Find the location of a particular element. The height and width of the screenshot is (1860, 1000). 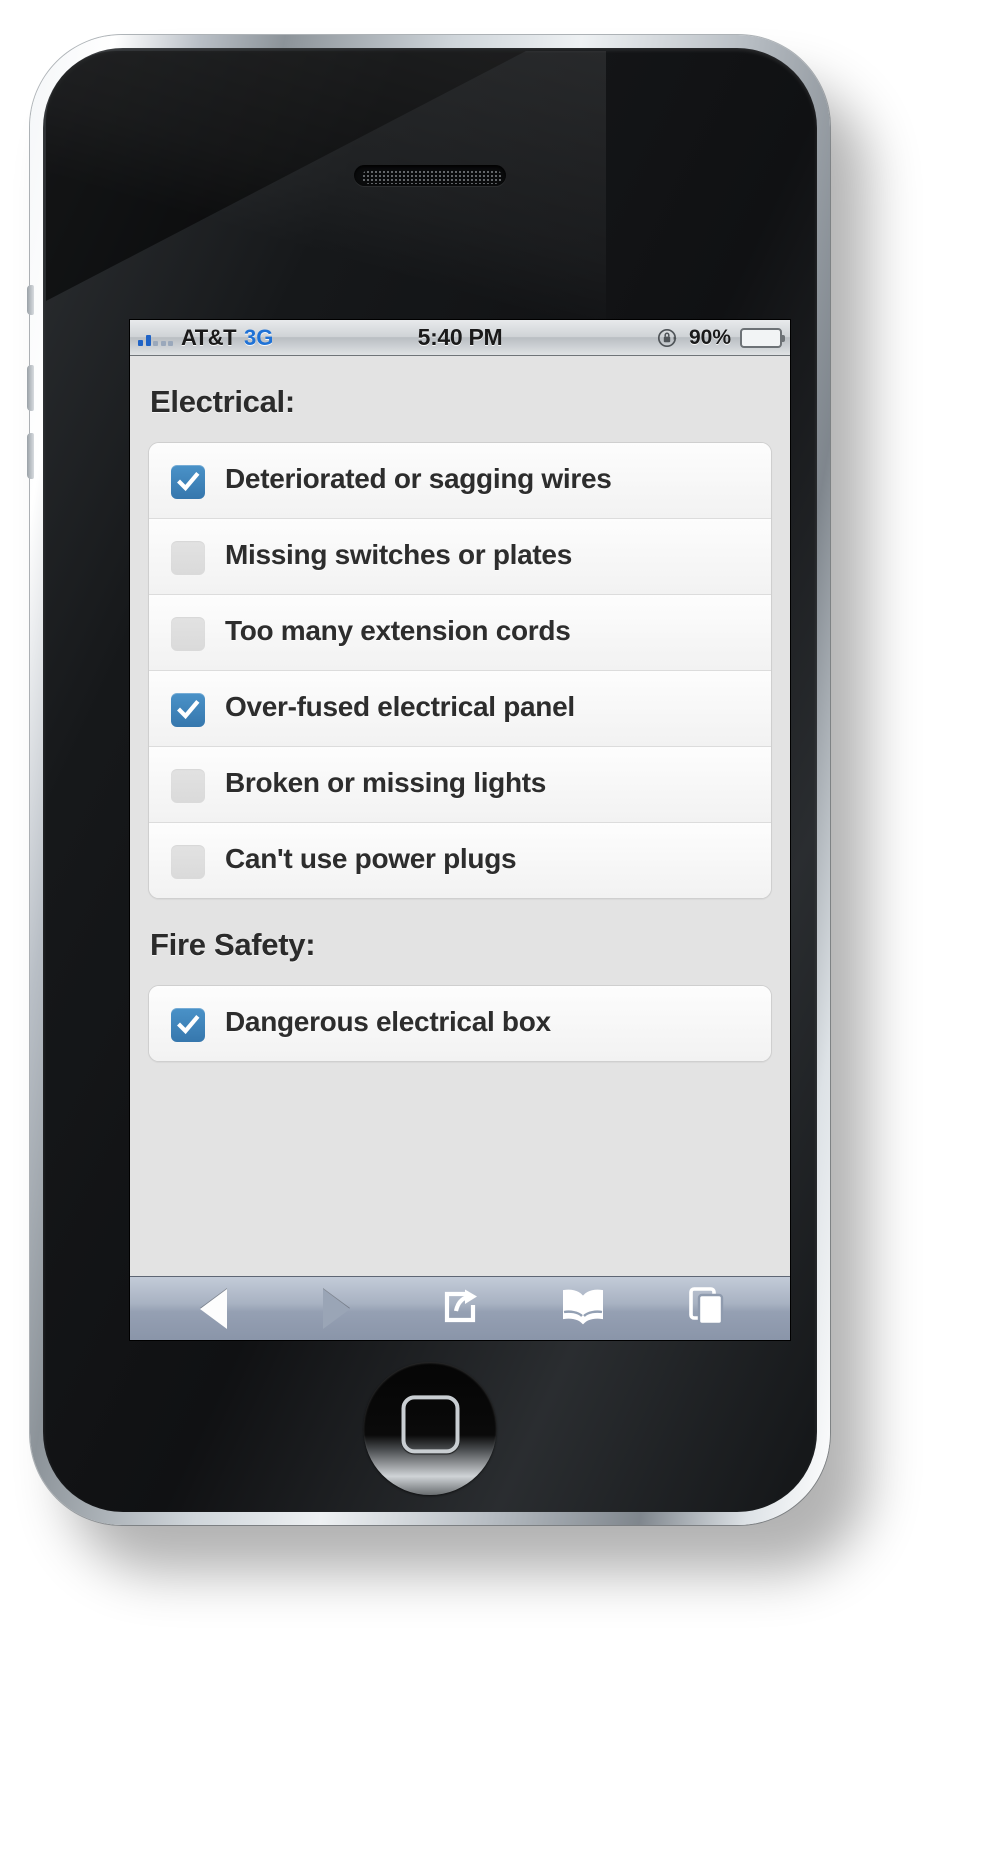

list-item-label: Missing switches or plates is located at coordinates (398, 554).